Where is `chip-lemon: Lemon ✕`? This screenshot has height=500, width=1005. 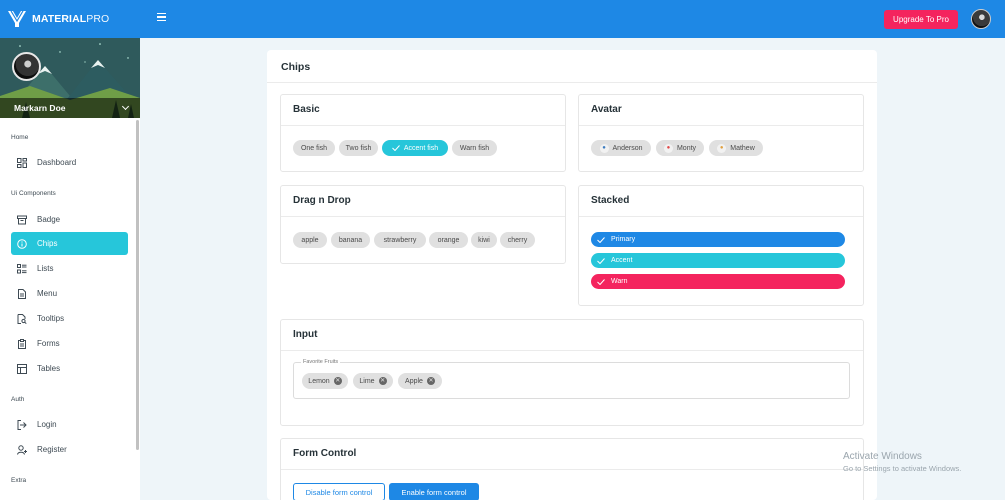 chip-lemon: Lemon ✕ is located at coordinates (325, 381).